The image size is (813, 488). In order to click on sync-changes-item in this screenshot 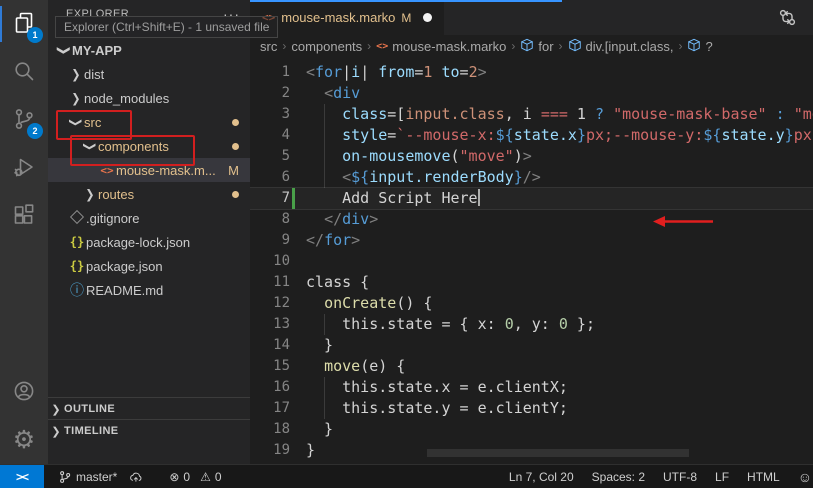, I will do `click(136, 476)`.